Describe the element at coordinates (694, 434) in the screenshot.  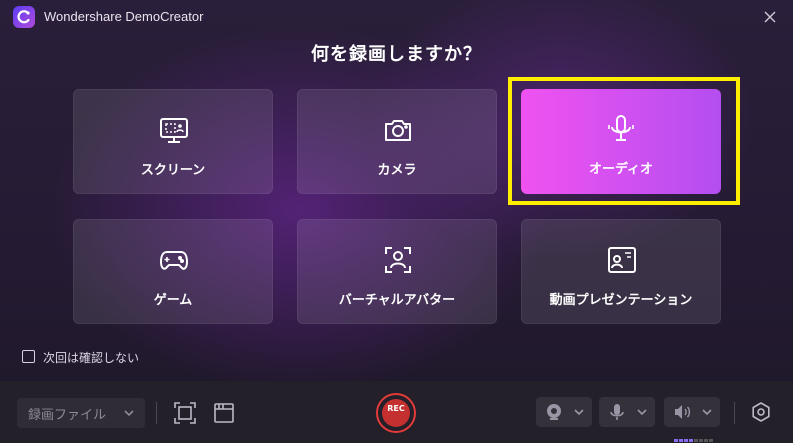
I see `audio-level-meter` at that location.